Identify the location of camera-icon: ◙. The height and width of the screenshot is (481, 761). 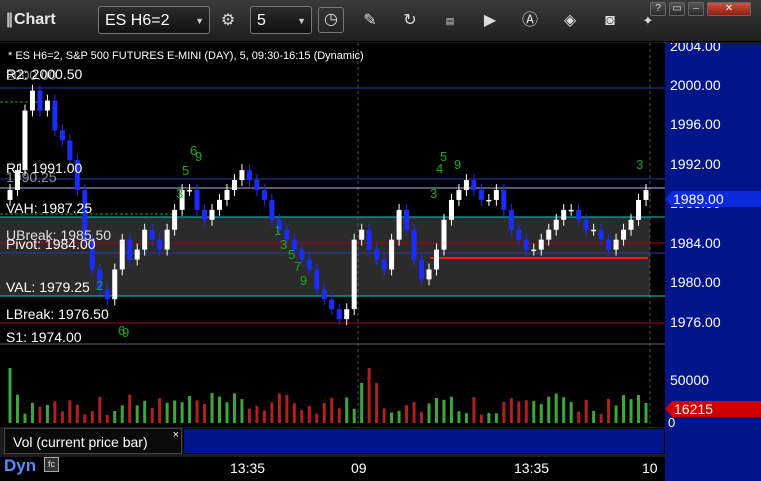
(610, 21).